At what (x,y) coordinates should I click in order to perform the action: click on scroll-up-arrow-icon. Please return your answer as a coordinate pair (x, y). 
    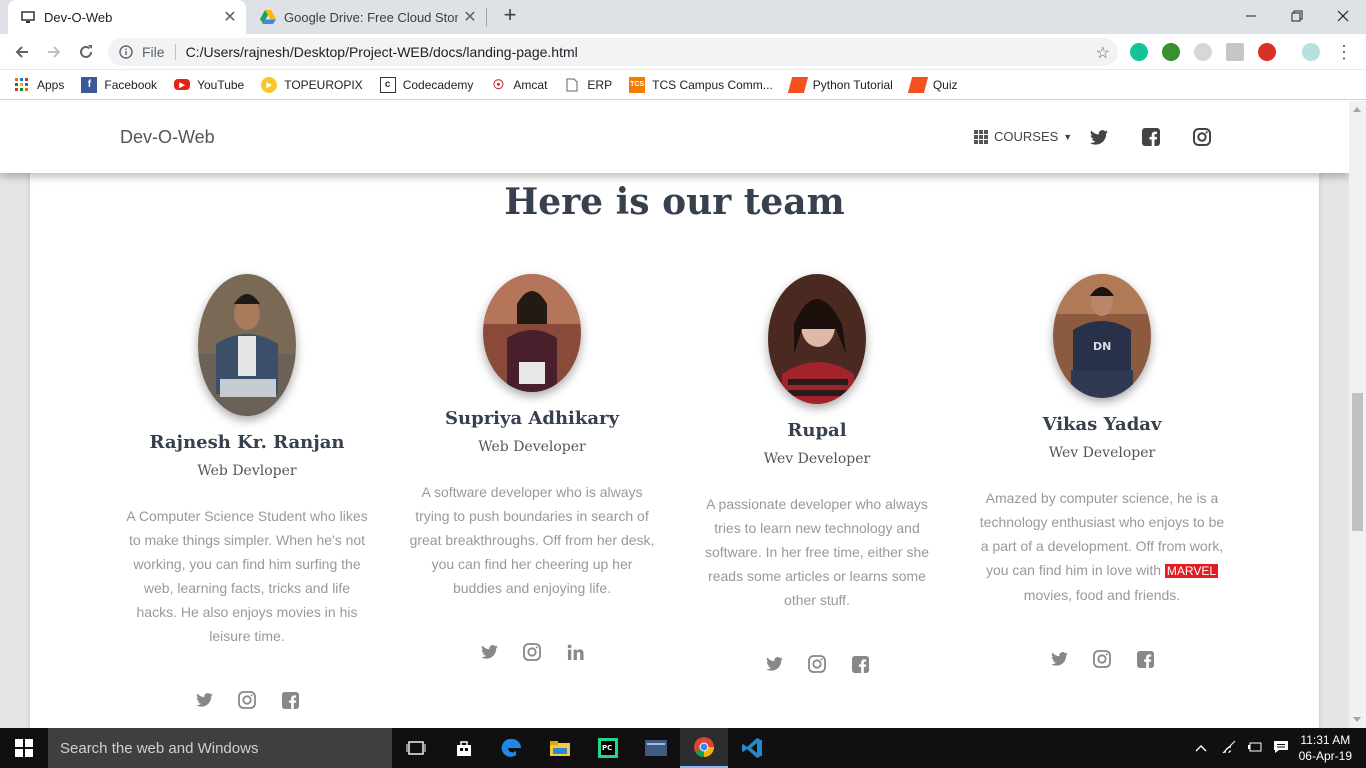
    Looking at the image, I should click on (1357, 109).